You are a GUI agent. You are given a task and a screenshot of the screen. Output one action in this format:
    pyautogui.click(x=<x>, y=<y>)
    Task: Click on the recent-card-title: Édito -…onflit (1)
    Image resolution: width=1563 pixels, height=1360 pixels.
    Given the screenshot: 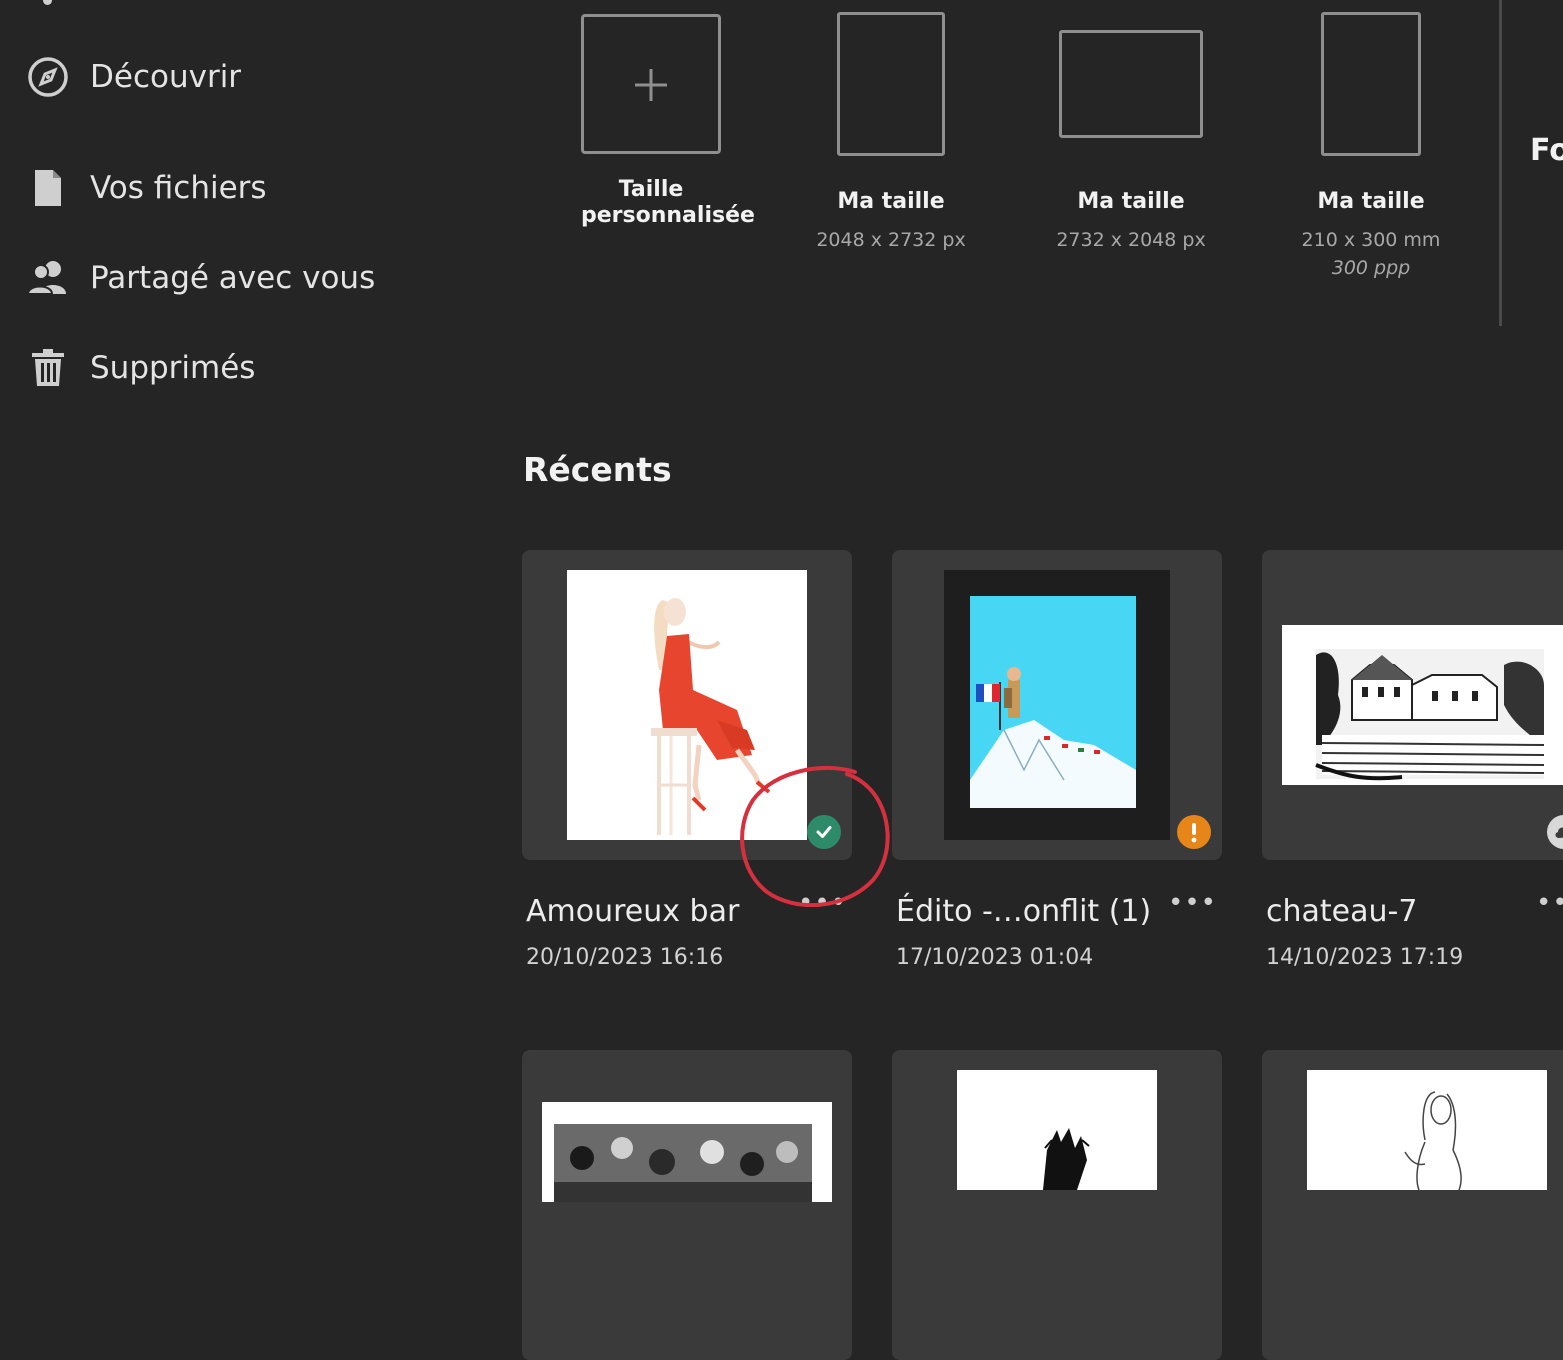 What is the action you would take?
    pyautogui.click(x=1024, y=911)
    